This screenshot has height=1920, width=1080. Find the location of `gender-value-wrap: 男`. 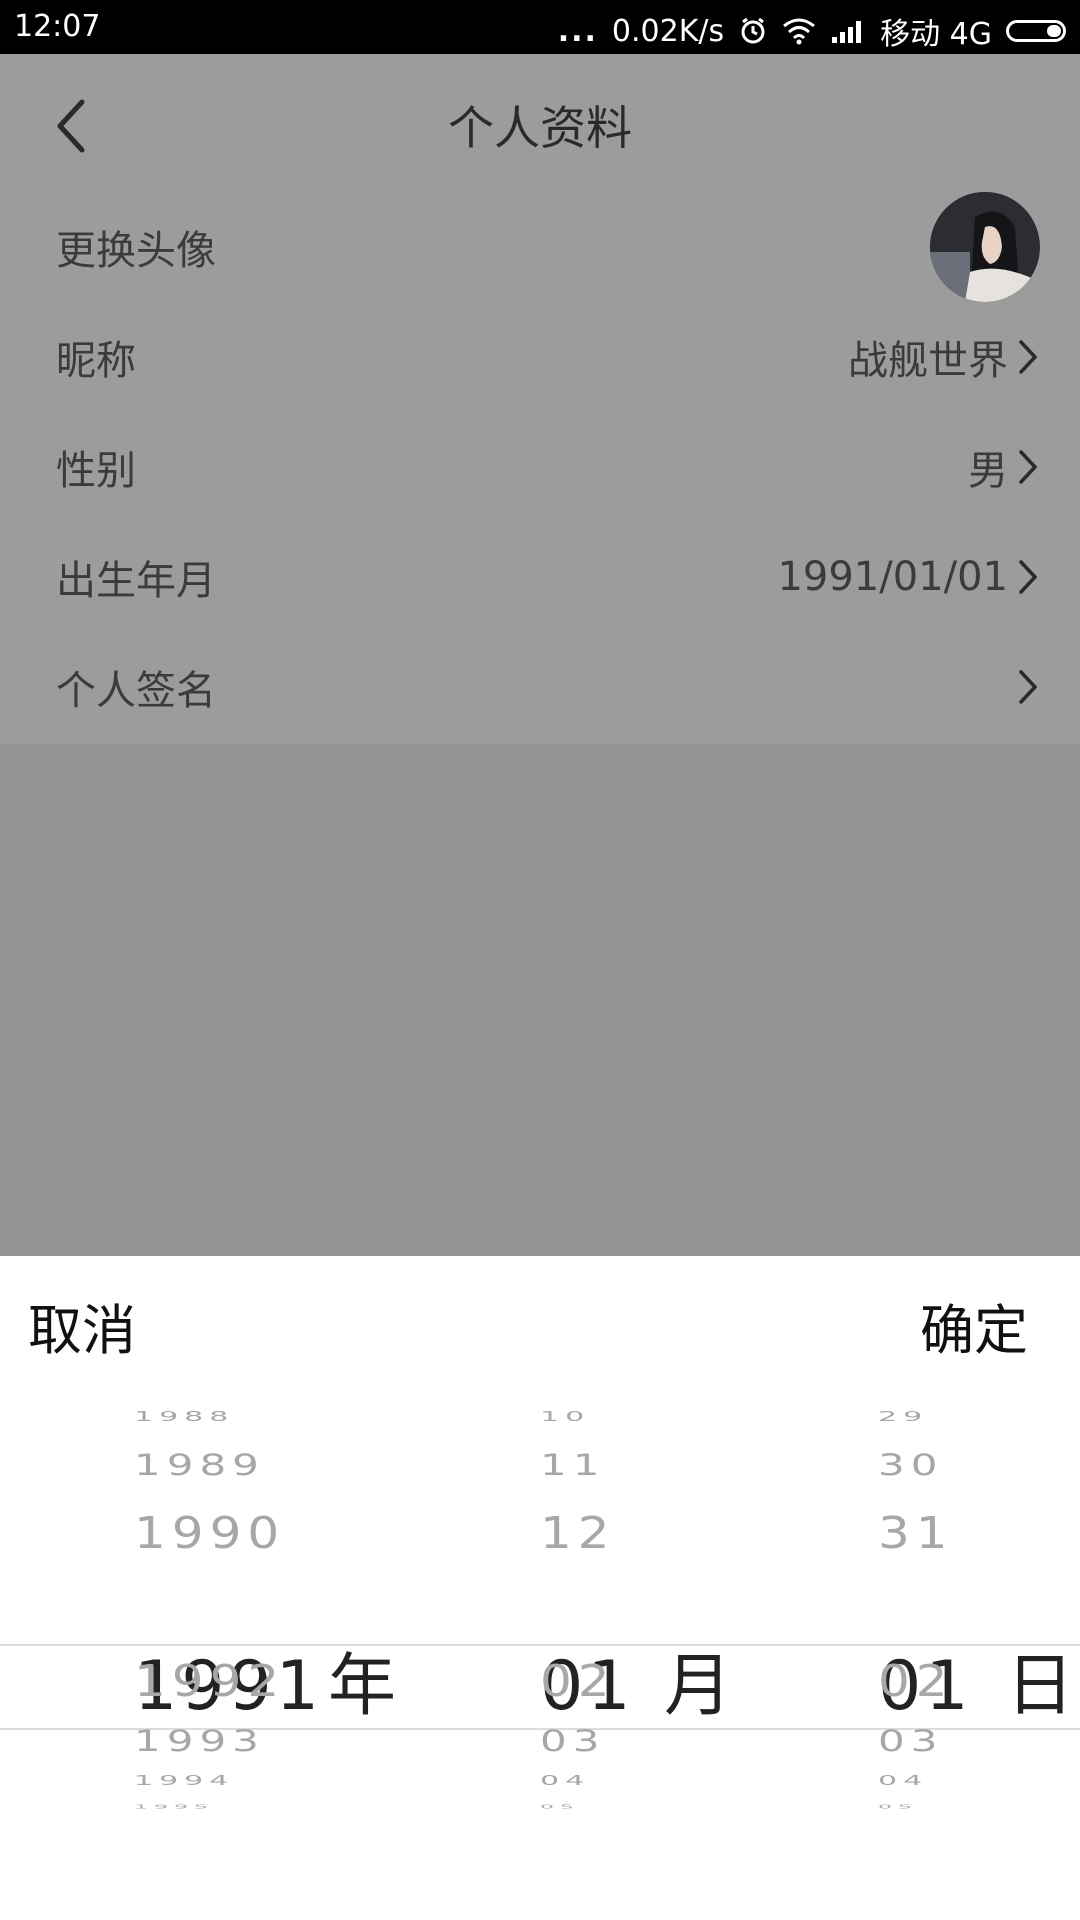

gender-value-wrap: 男 is located at coordinates (1004, 467).